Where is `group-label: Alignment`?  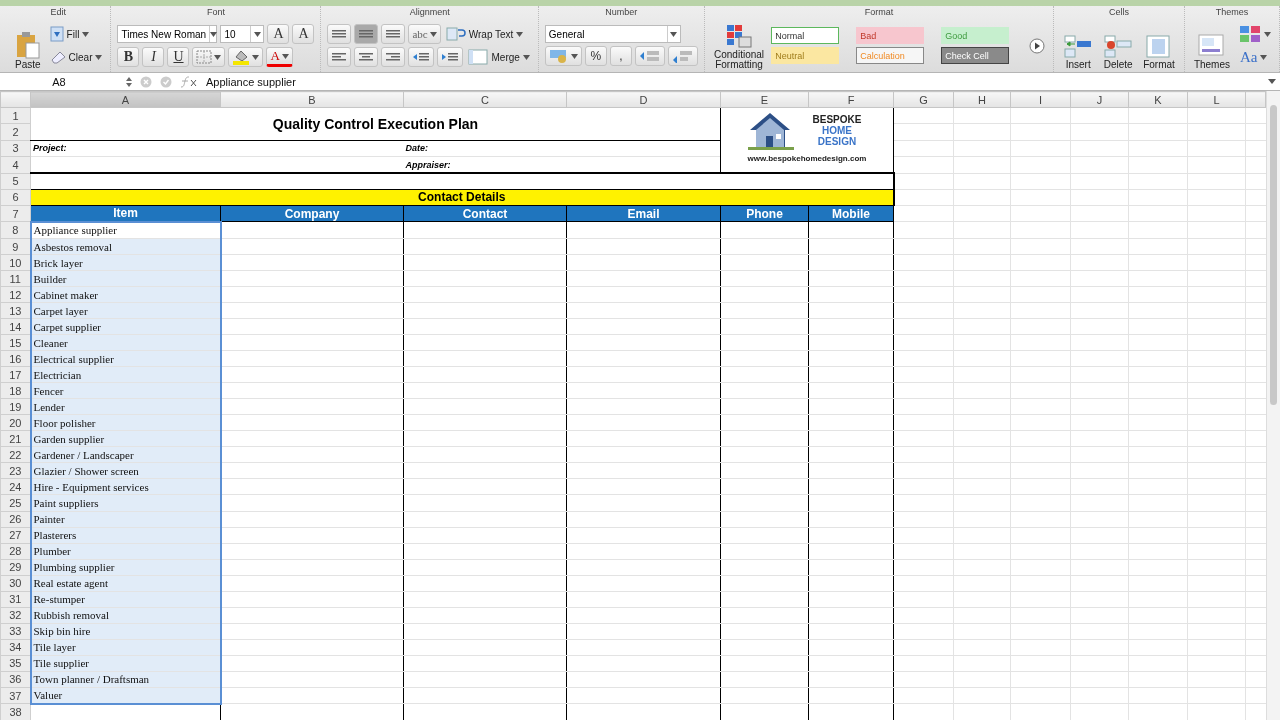
group-label: Alignment is located at coordinates (429, 12).